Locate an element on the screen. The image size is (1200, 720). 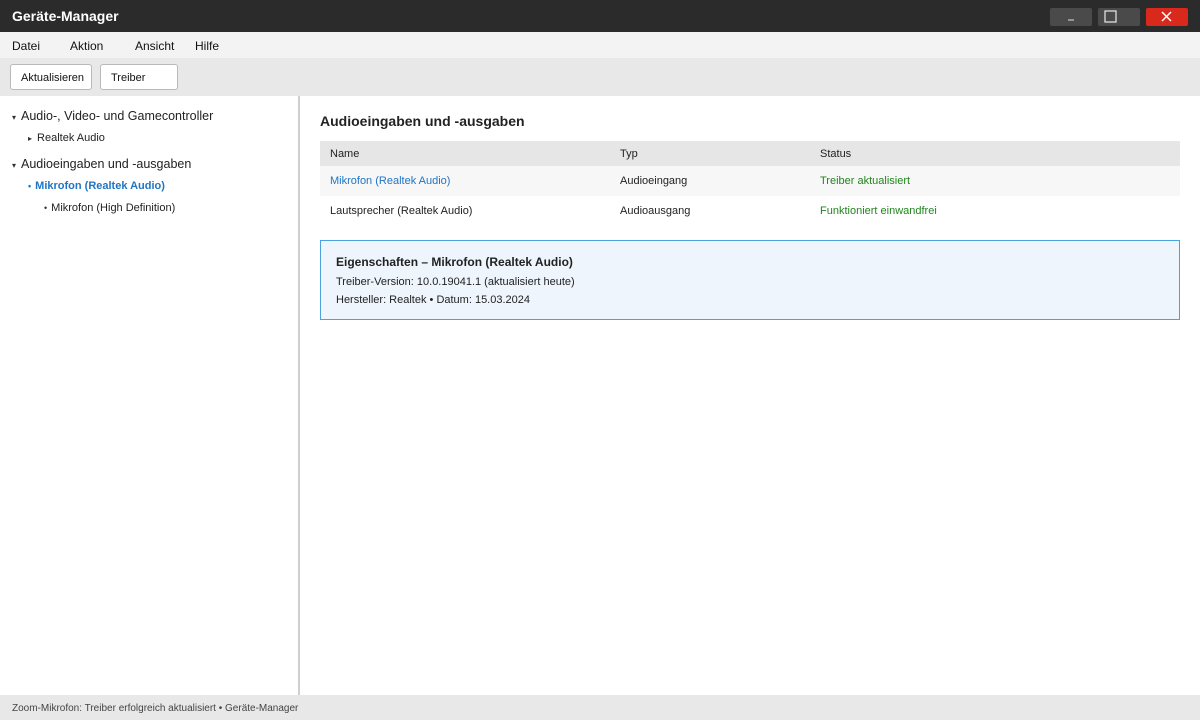
row-name: Lautsprecher (Realtek Audio) is located at coordinates (401, 211).